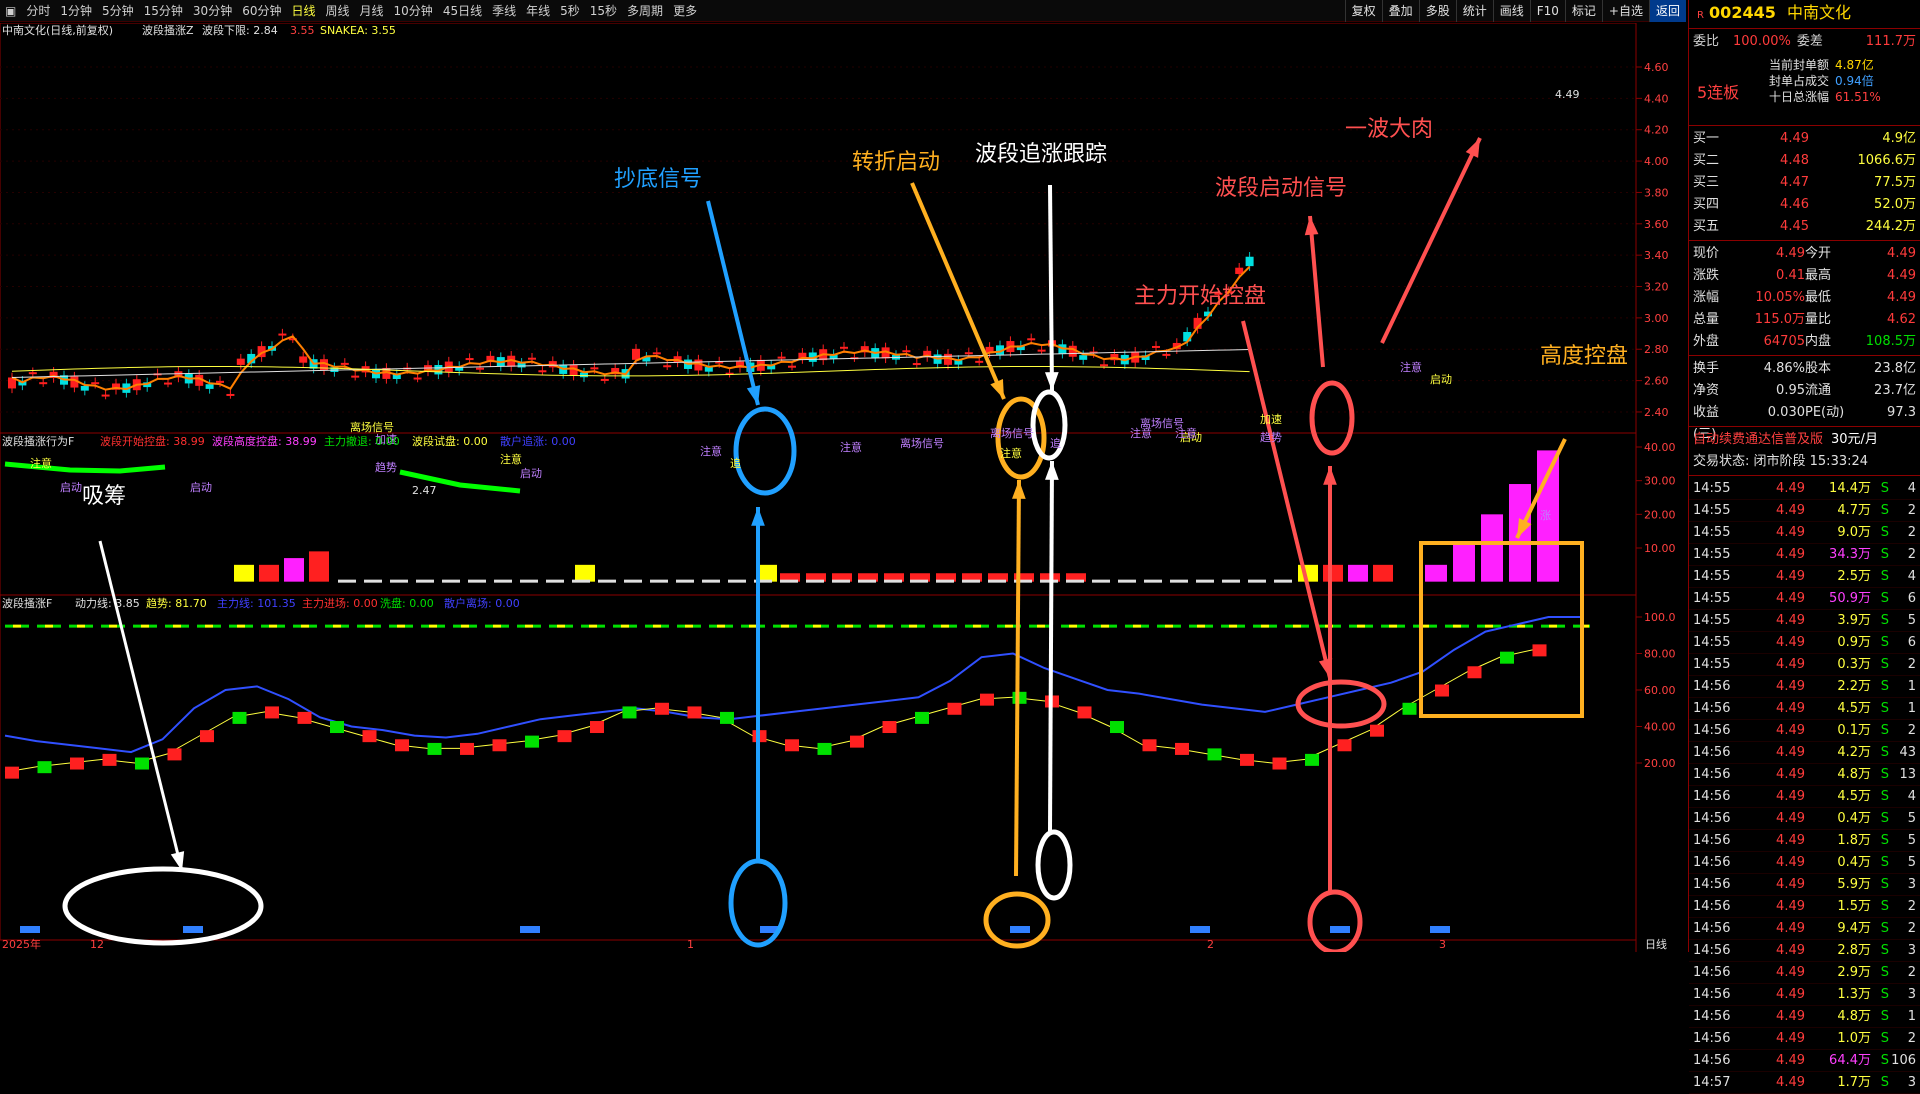 The image size is (1920, 1094). What do you see at coordinates (413, 11) in the screenshot?
I see `period-9: 10分钟` at bounding box center [413, 11].